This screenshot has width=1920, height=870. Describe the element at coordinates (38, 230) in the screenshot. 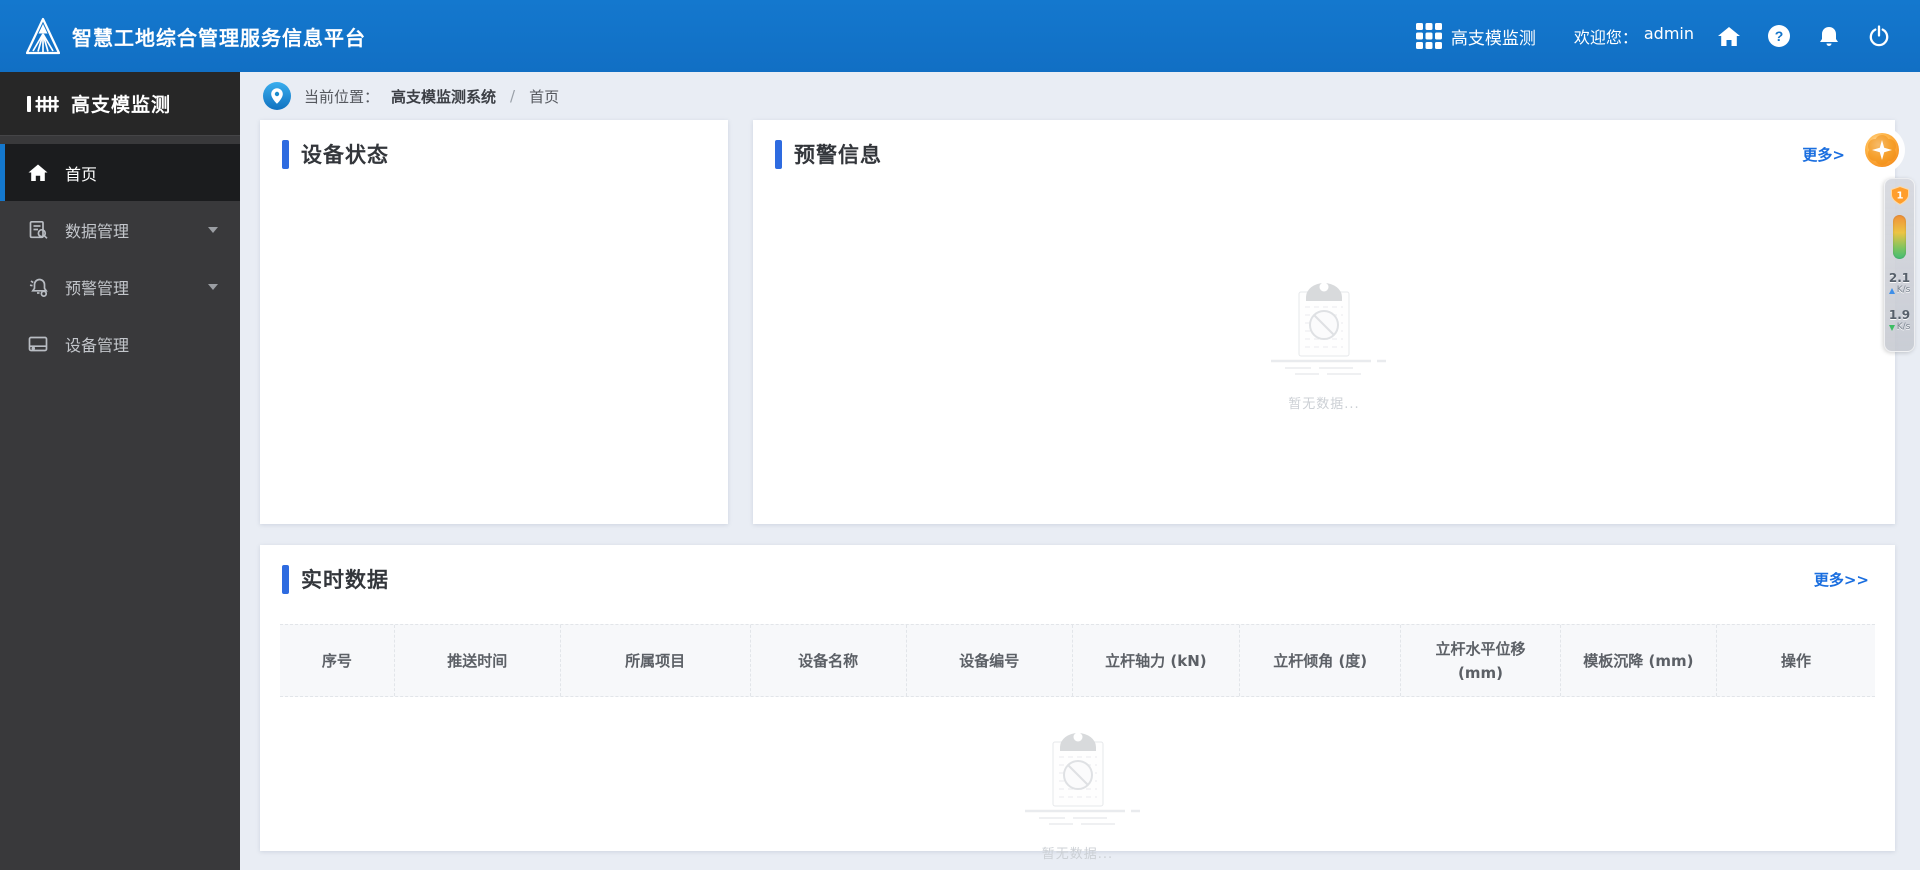

I see `report-search-icon` at that location.